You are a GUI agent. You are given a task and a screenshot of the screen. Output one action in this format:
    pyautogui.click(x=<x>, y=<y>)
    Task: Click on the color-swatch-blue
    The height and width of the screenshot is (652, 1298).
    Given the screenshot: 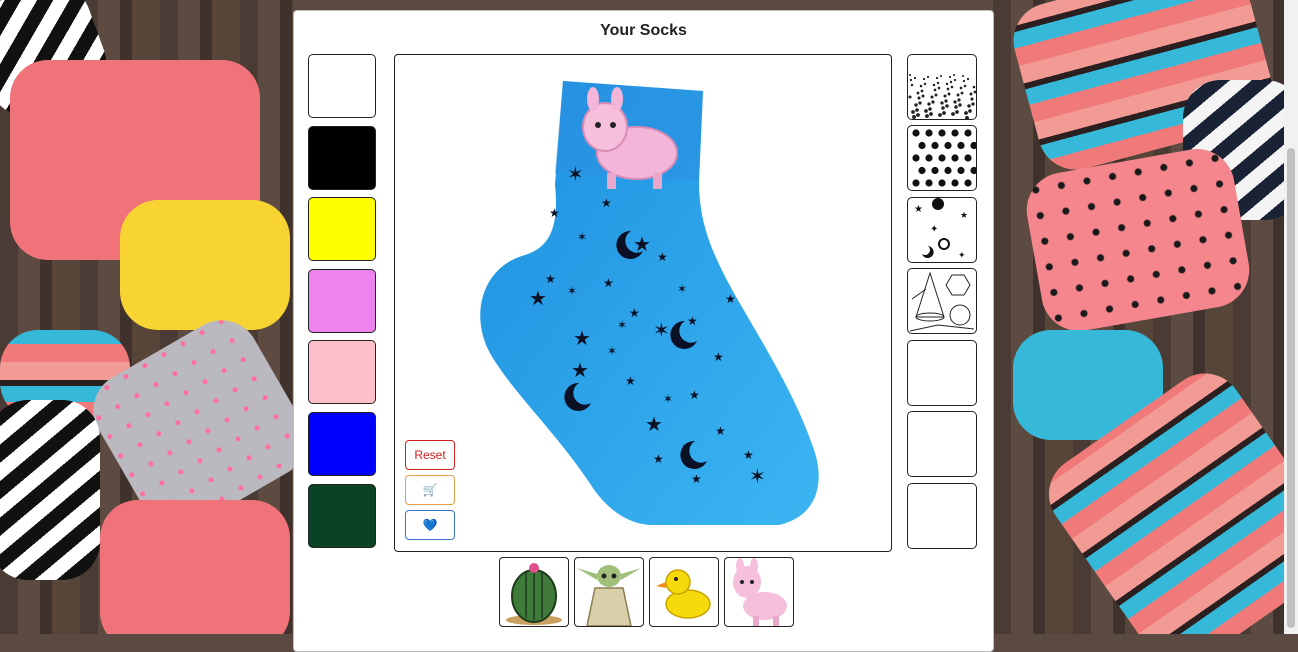 What is the action you would take?
    pyautogui.click(x=342, y=444)
    